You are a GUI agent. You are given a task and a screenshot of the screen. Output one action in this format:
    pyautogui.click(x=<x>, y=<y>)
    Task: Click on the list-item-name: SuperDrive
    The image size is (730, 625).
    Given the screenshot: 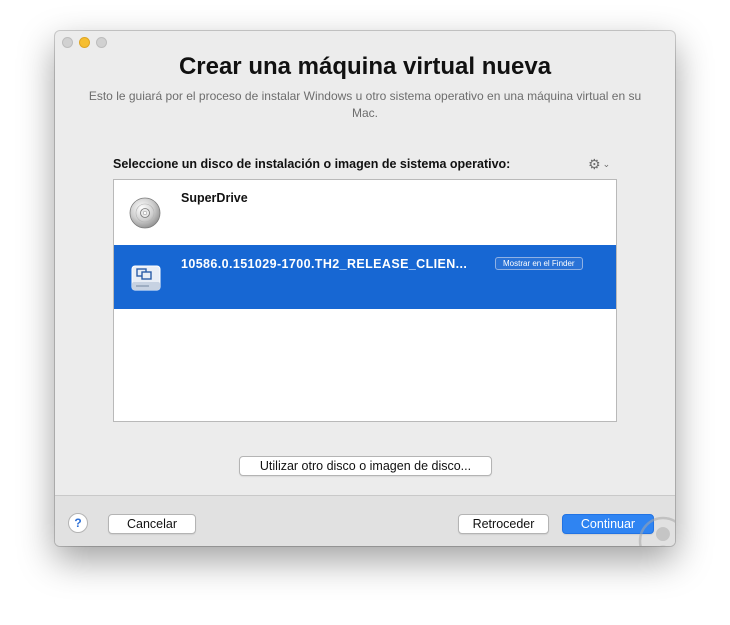 What is the action you would take?
    pyautogui.click(x=214, y=198)
    